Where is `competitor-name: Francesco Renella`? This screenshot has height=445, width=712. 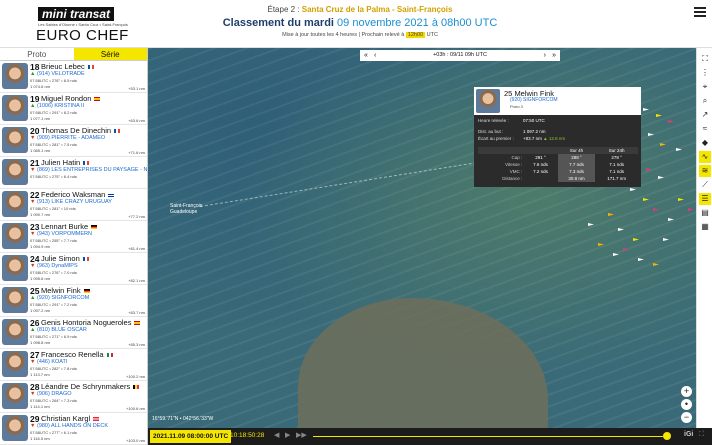 competitor-name: Francesco Renella is located at coordinates (72, 354).